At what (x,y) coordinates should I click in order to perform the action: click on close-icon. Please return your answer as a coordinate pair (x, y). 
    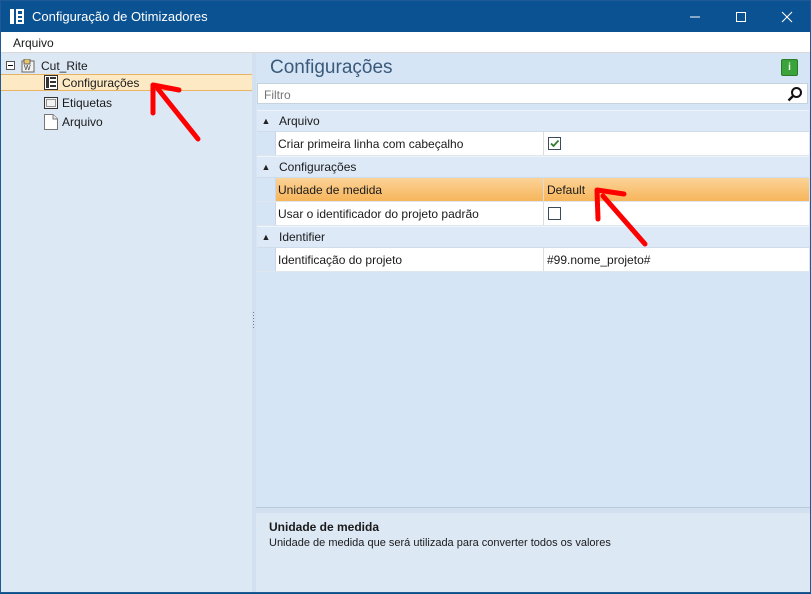
    Looking at the image, I should click on (787, 16).